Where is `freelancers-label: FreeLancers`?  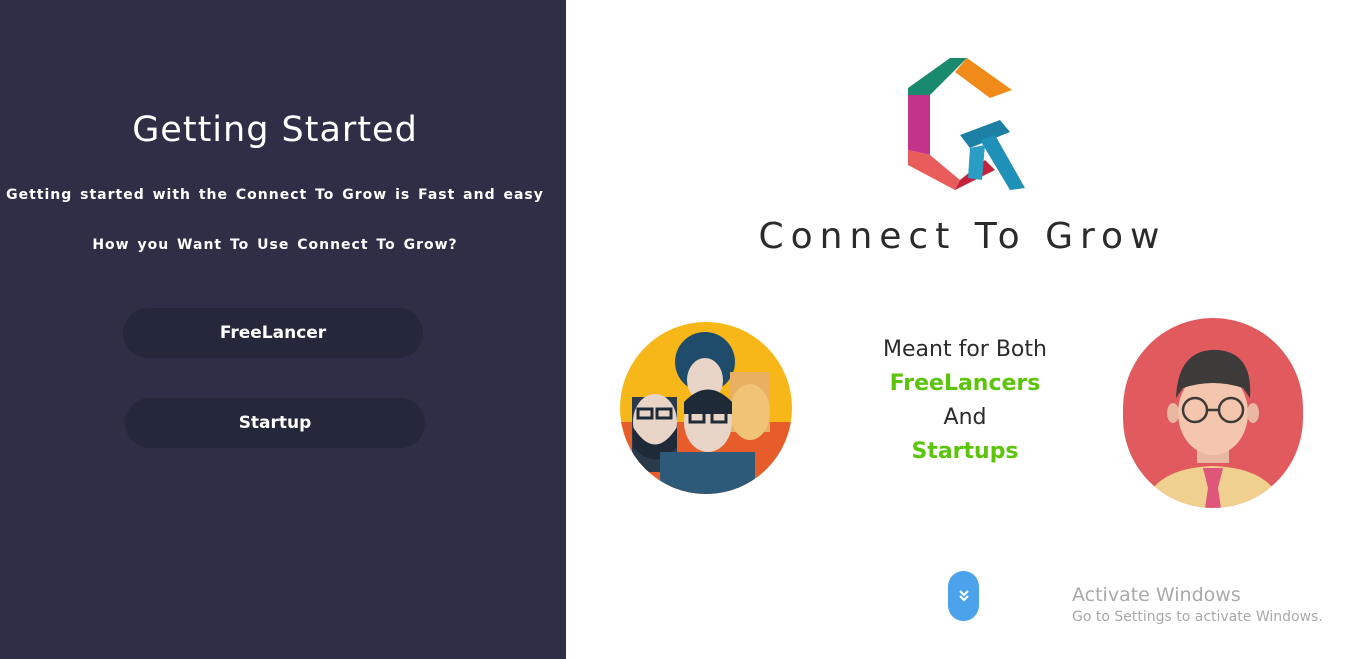 freelancers-label: FreeLancers is located at coordinates (965, 383).